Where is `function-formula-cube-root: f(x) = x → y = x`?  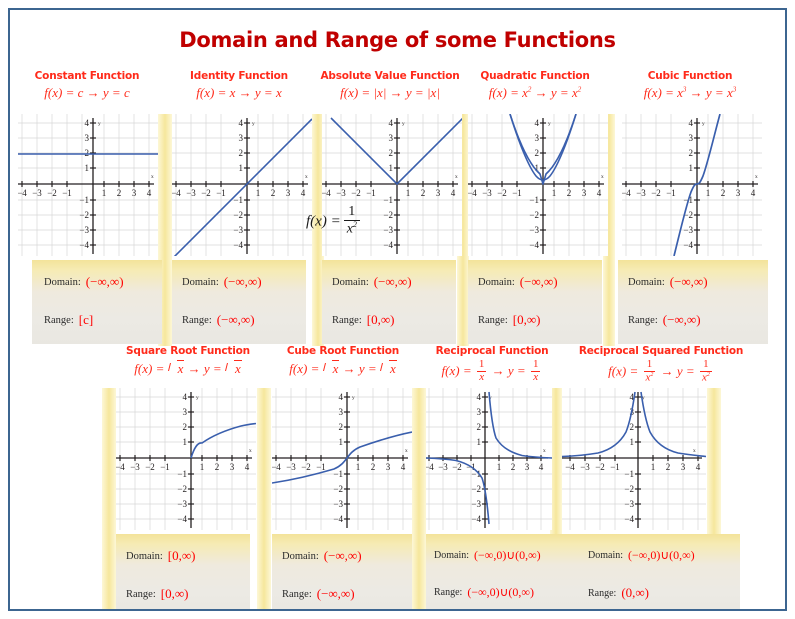
function-formula-cube-root: f(x) = x → y = x is located at coordinates (343, 368).